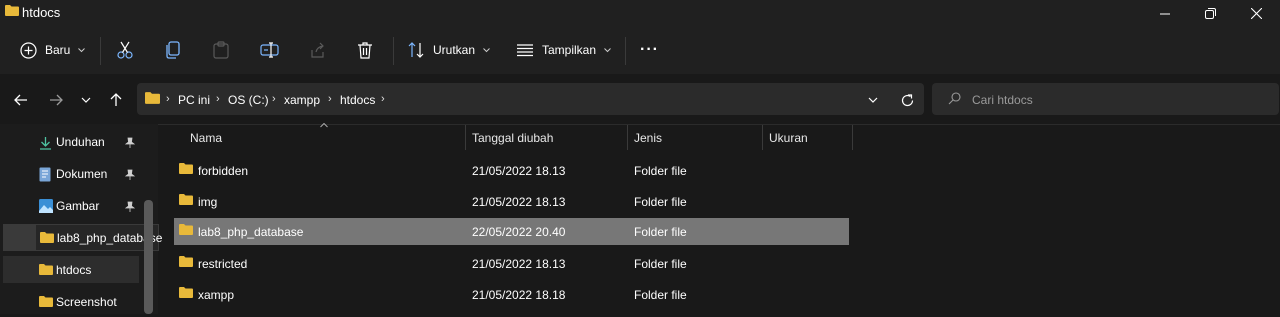 Image resolution: width=1280 pixels, height=317 pixels. Describe the element at coordinates (28, 50) in the screenshot. I see `new-icon` at that location.